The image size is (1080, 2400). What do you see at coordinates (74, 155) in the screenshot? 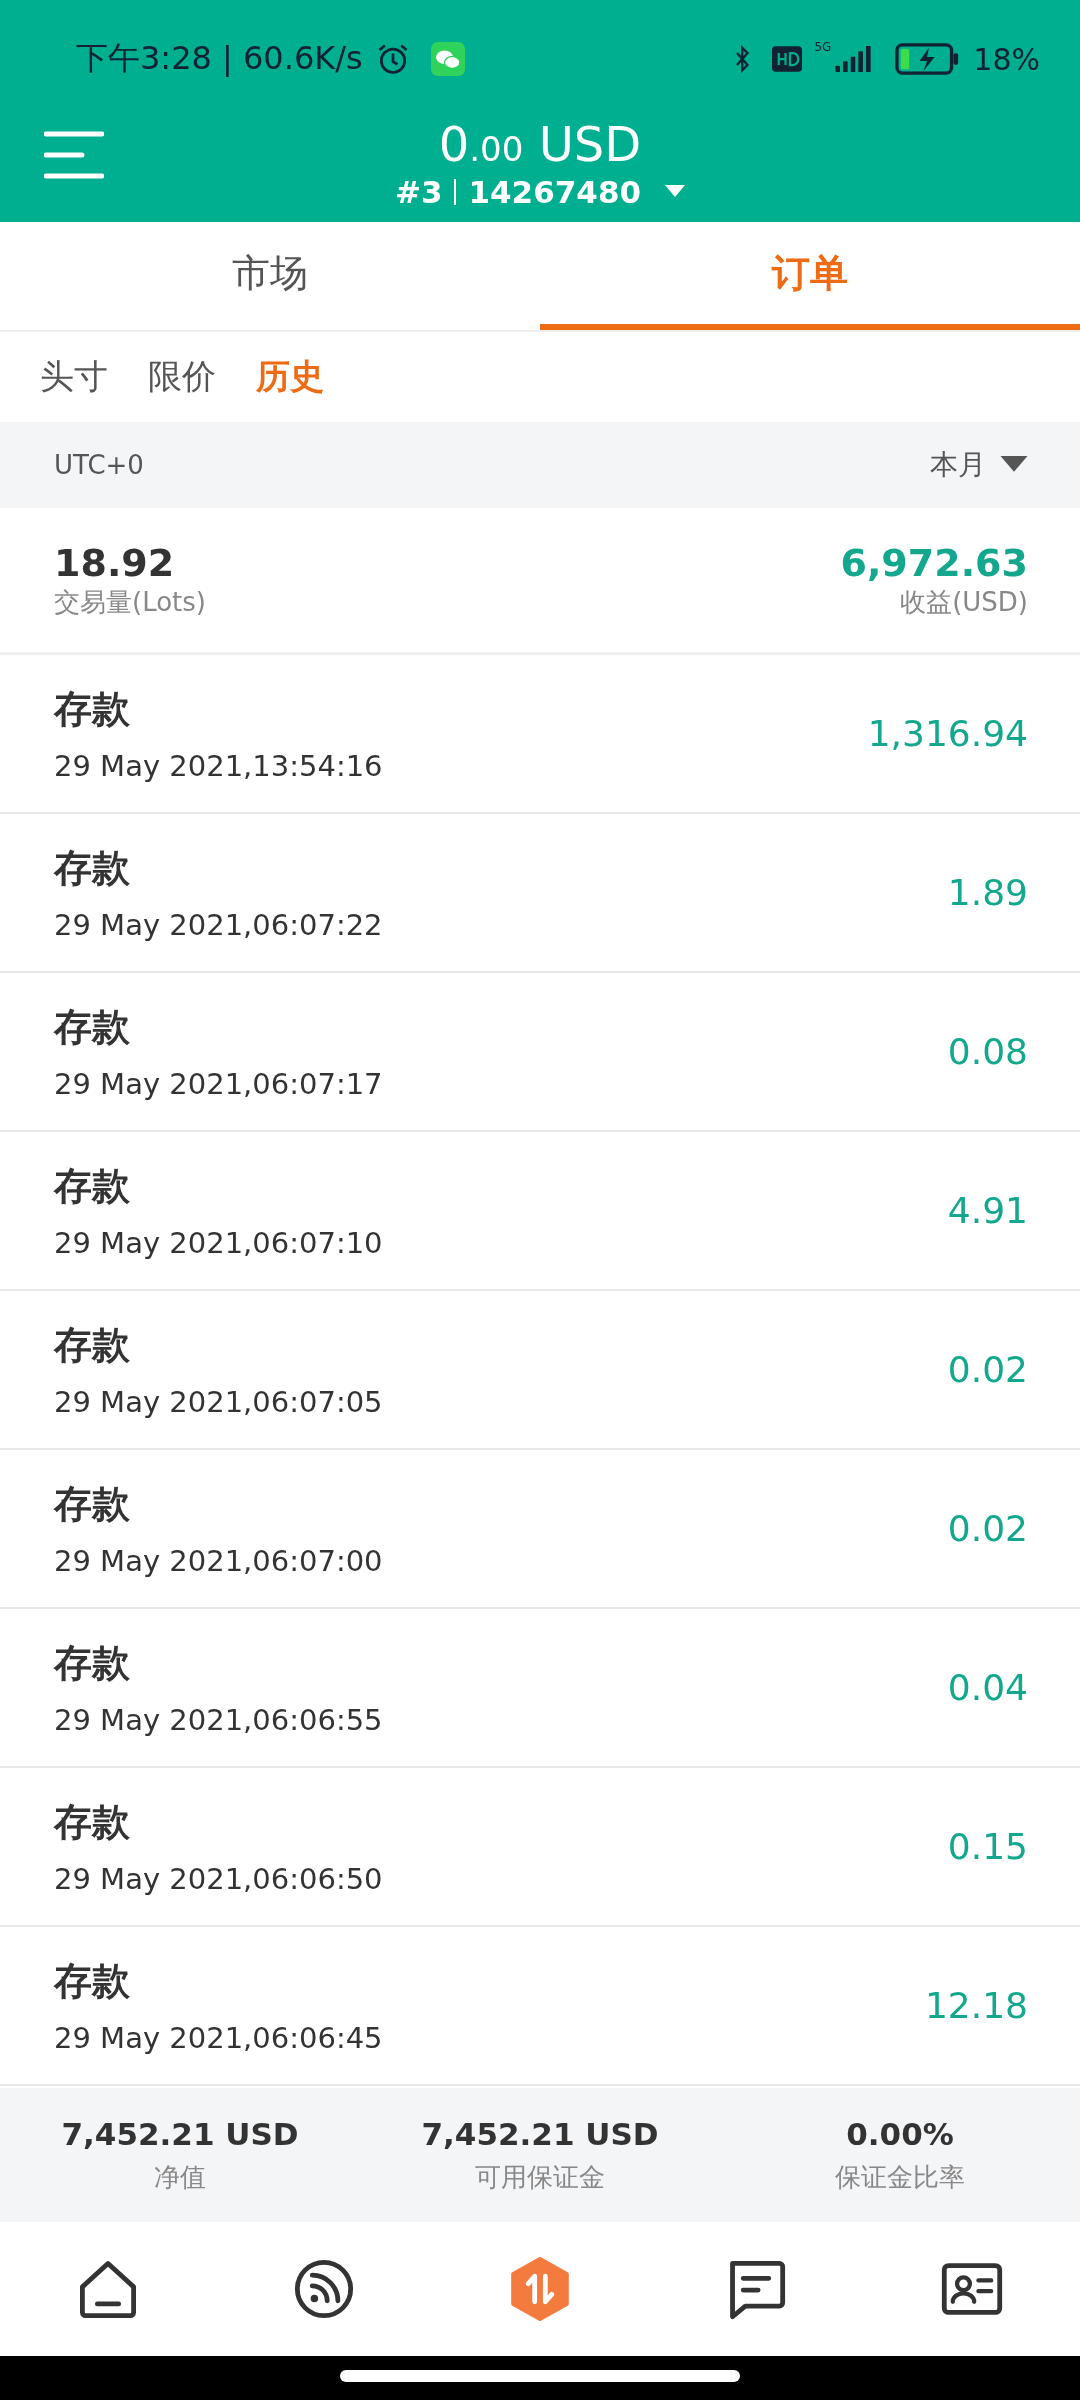
I see `menu-icon` at bounding box center [74, 155].